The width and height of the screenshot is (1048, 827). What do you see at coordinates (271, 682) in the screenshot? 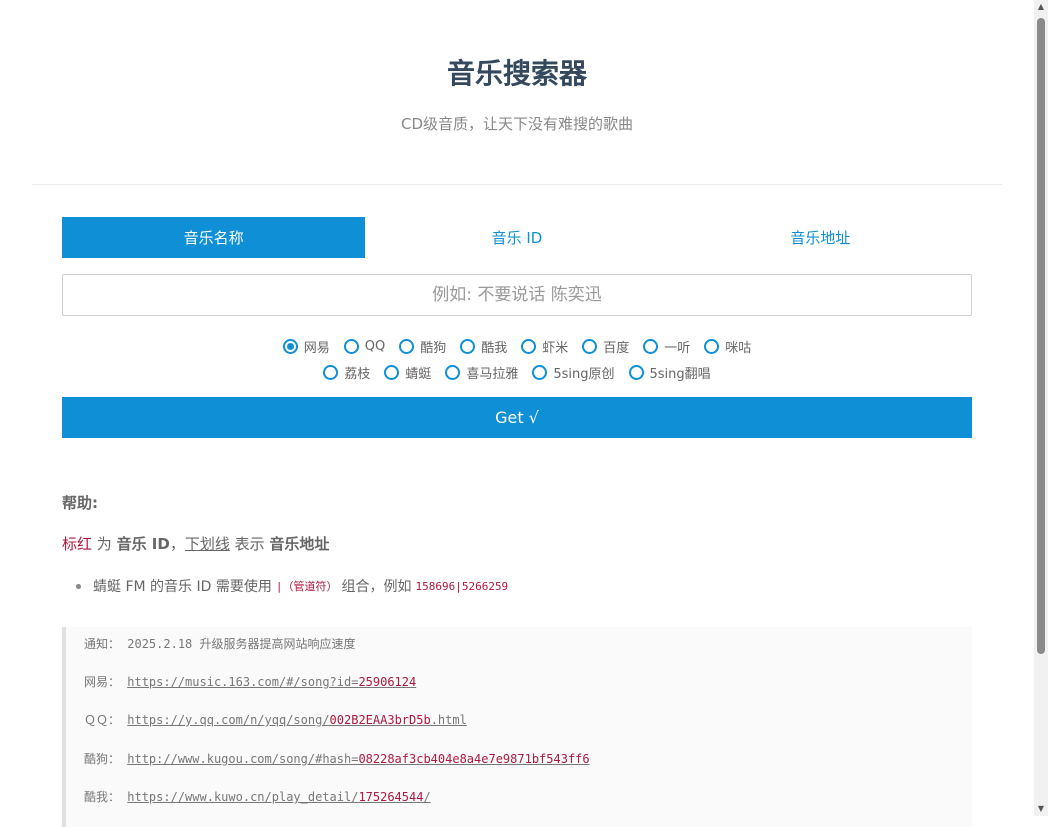
I see `example-link-netease: https://music.163.com/#/song?id=25906124` at bounding box center [271, 682].